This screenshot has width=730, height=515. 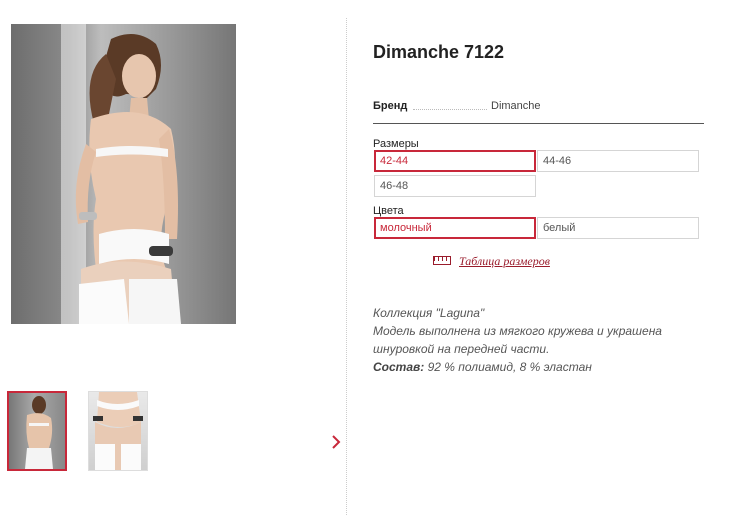 What do you see at coordinates (439, 52) in the screenshot?
I see `product-title: Dimanche 7122` at bounding box center [439, 52].